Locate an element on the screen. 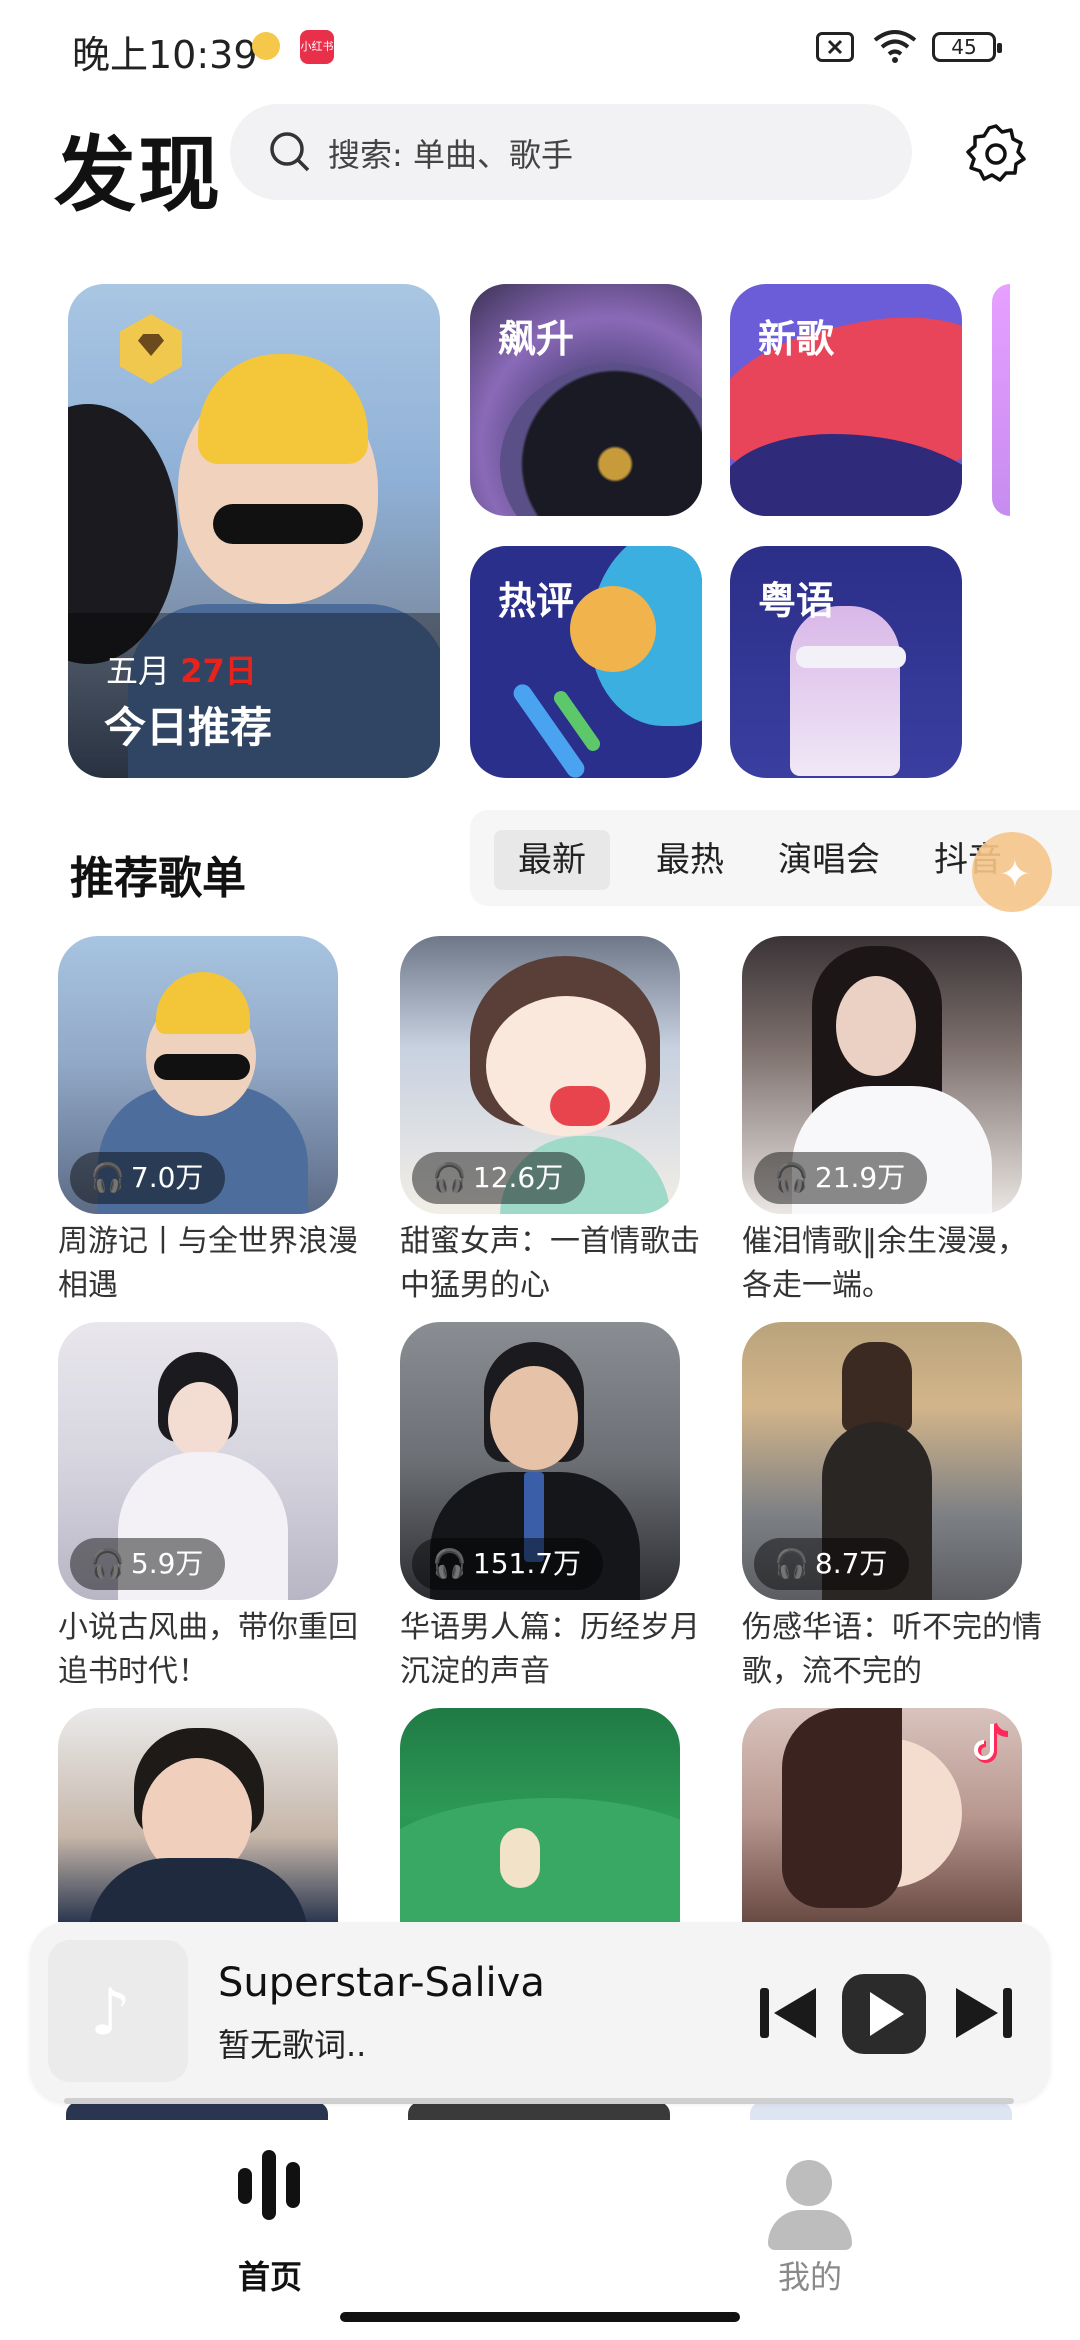  next-track-icon is located at coordinates (984, 2013).